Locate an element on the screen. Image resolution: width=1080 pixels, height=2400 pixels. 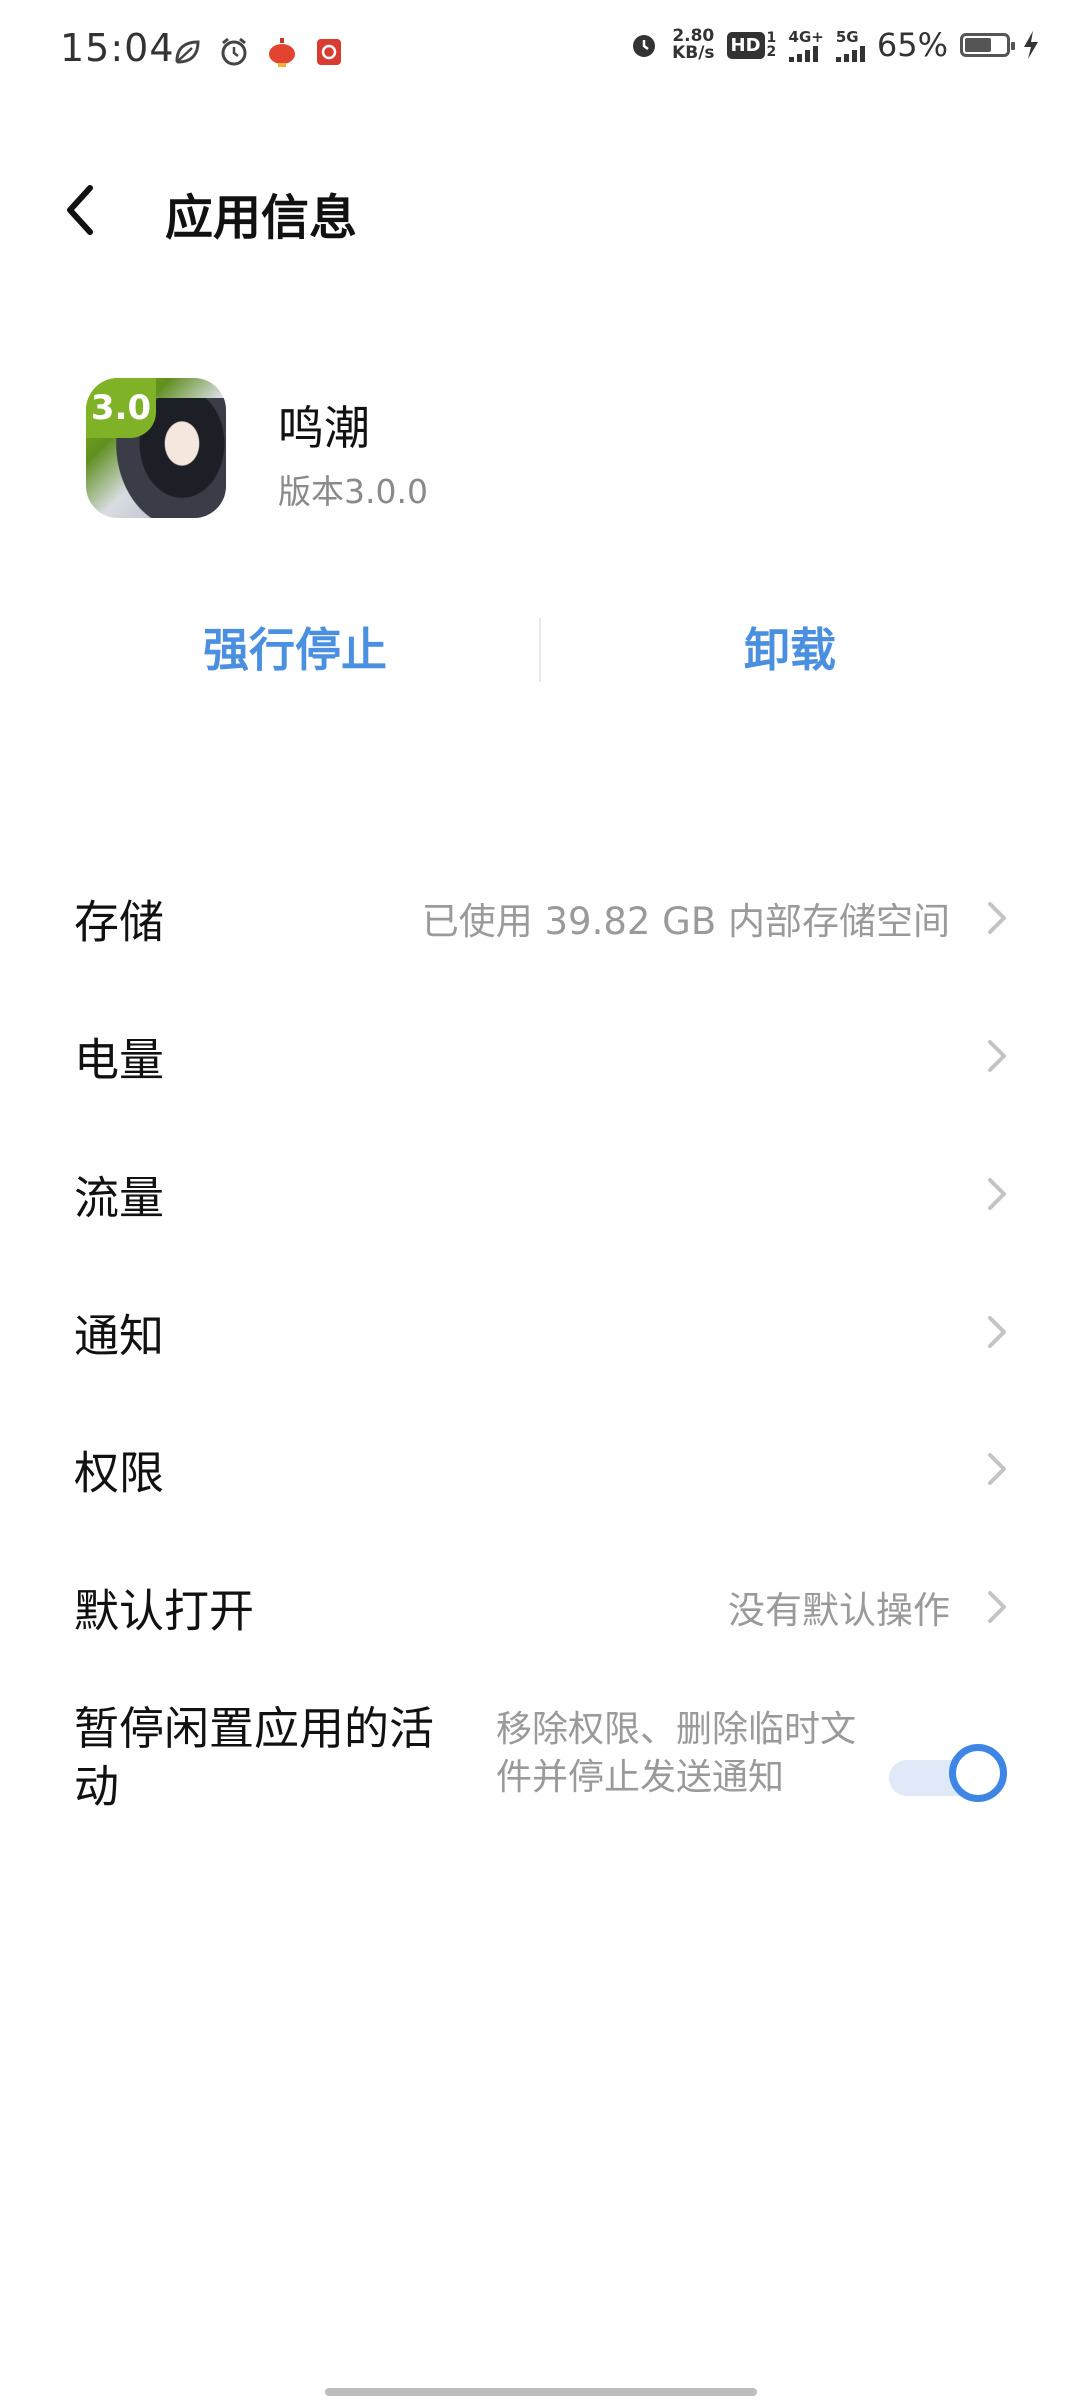
network-speed: 2.80 KB/s is located at coordinates (693, 44).